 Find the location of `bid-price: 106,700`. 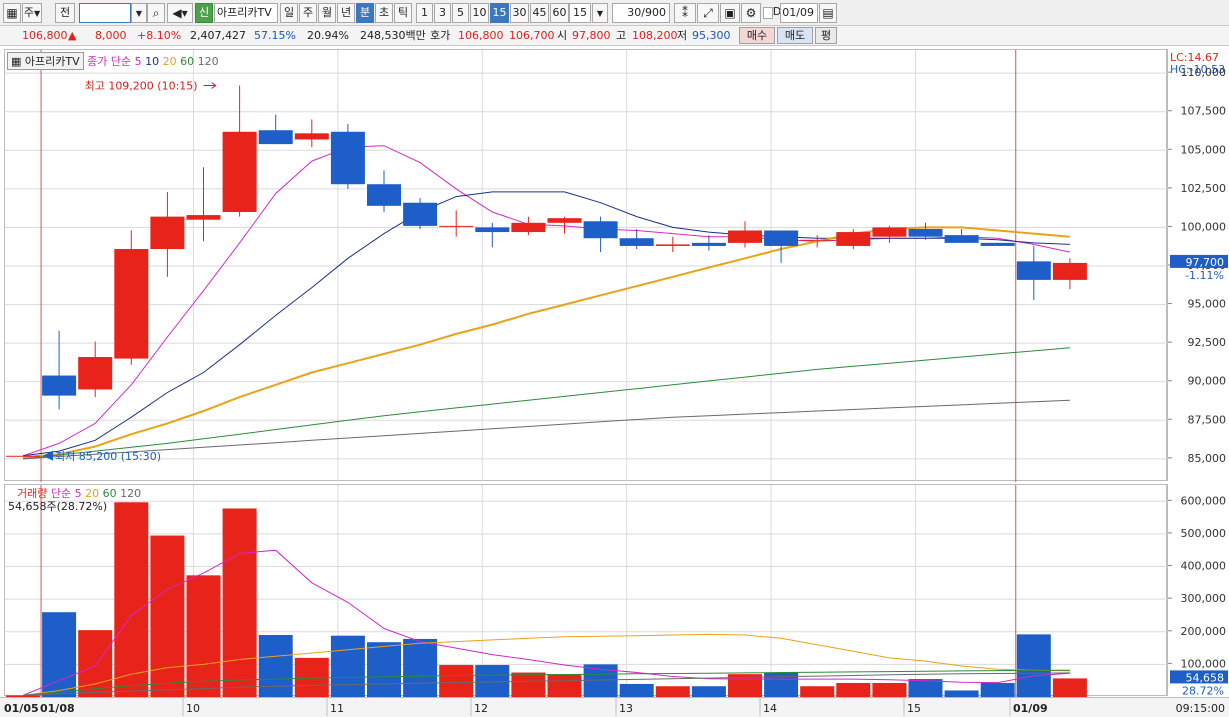

bid-price: 106,700 is located at coordinates (532, 35).